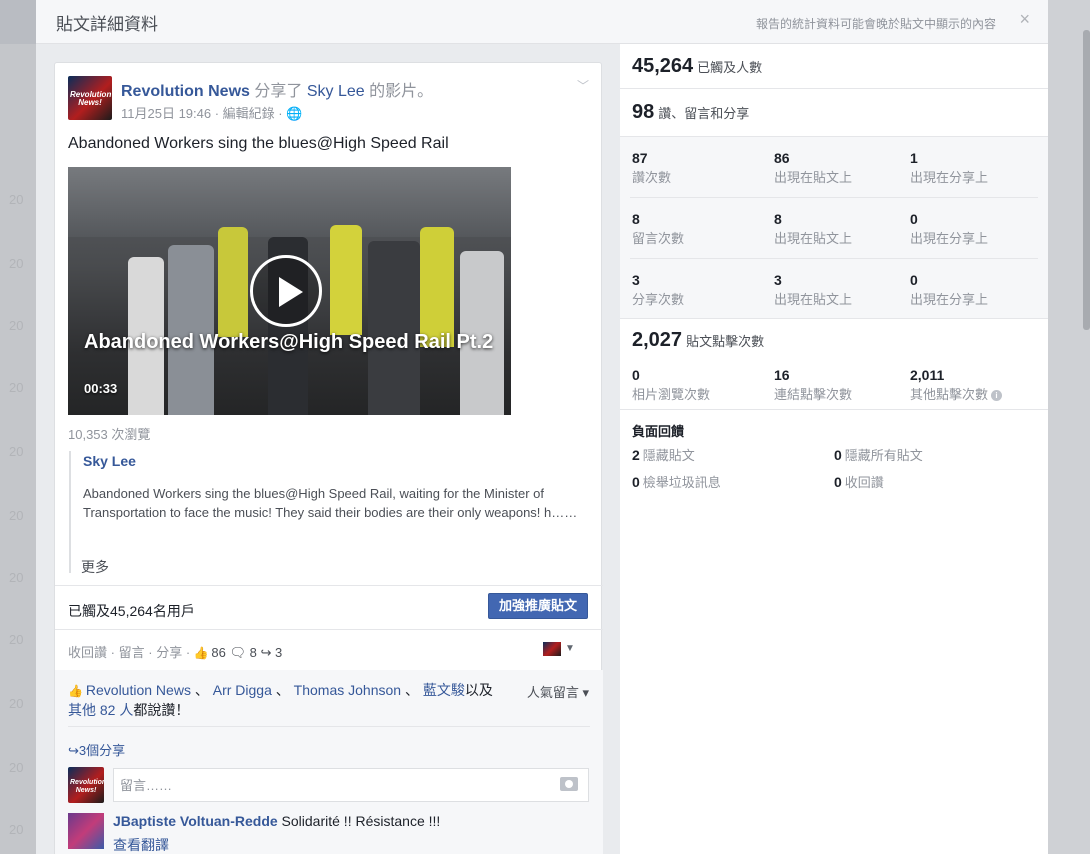  I want to click on shared-target-link: Sky Lee, so click(336, 91).